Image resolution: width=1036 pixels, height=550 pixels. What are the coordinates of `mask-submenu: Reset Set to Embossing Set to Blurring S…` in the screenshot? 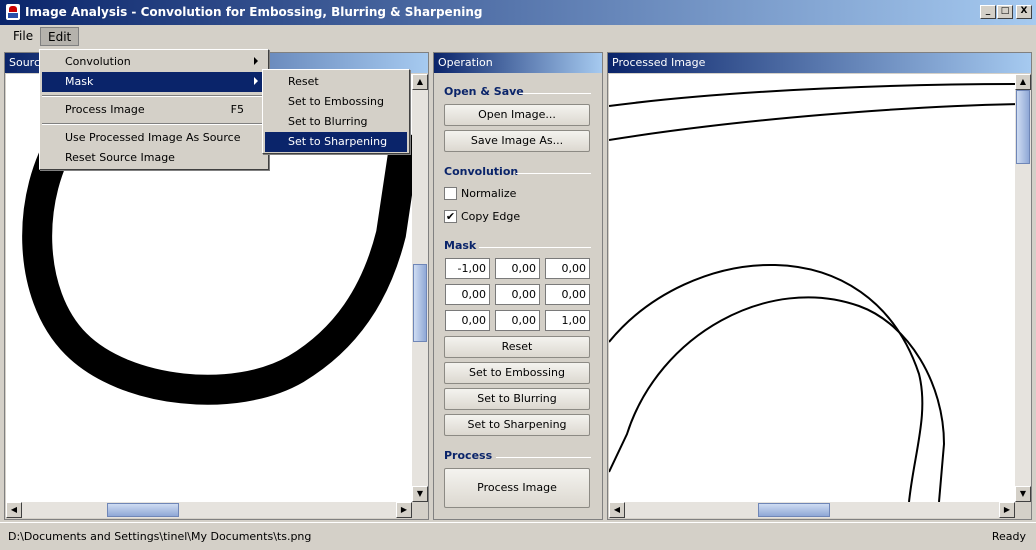 It's located at (336, 111).